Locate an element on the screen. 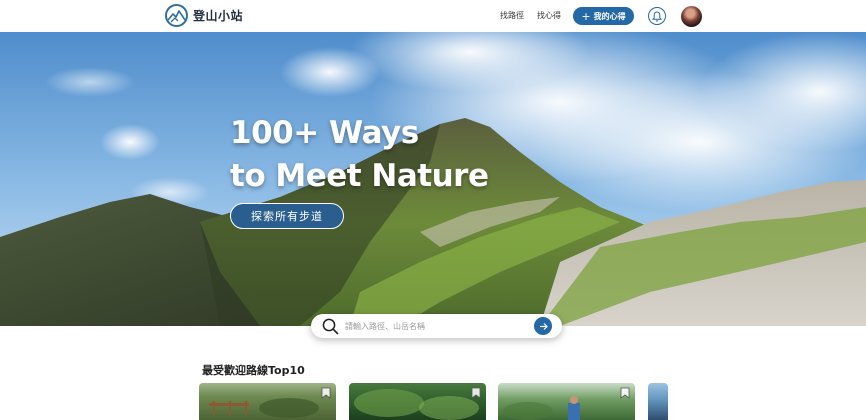  hero-title-line-2: to Meet Nature is located at coordinates (359, 176).